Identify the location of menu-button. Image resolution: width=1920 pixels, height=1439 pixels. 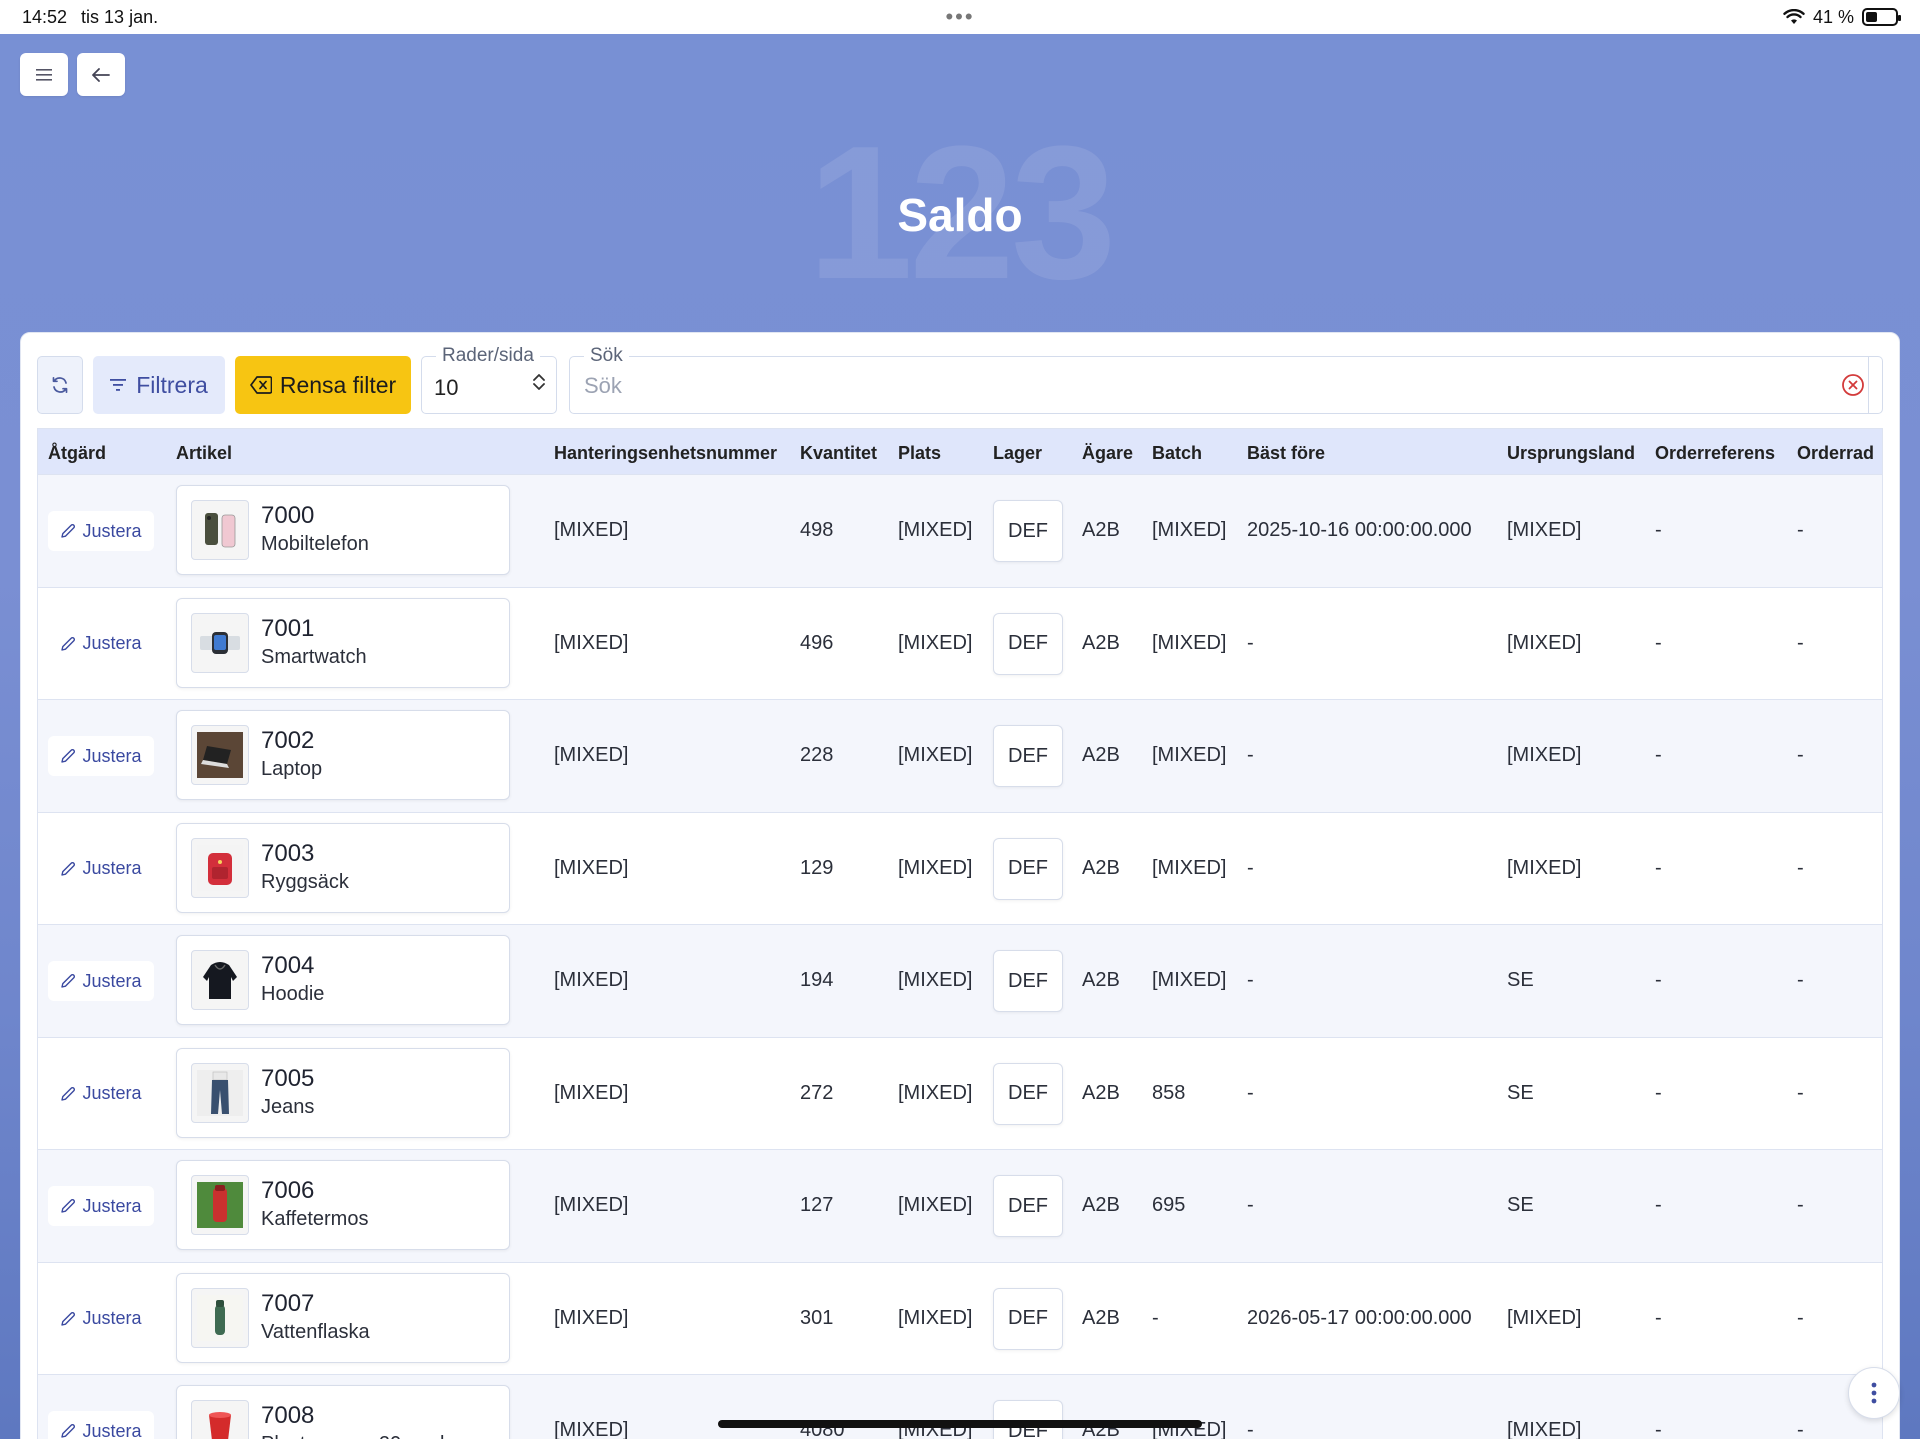
(44, 74).